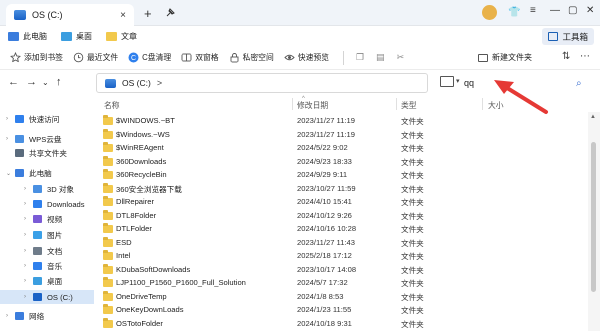  What do you see at coordinates (66, 204) in the screenshot?
I see `sidebar-item-label: Downloads` at bounding box center [66, 204].